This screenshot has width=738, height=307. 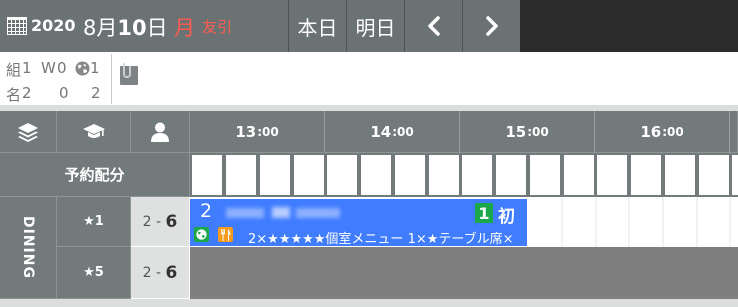 What do you see at coordinates (95, 175) in the screenshot?
I see `allocation-label: 予約配分` at bounding box center [95, 175].